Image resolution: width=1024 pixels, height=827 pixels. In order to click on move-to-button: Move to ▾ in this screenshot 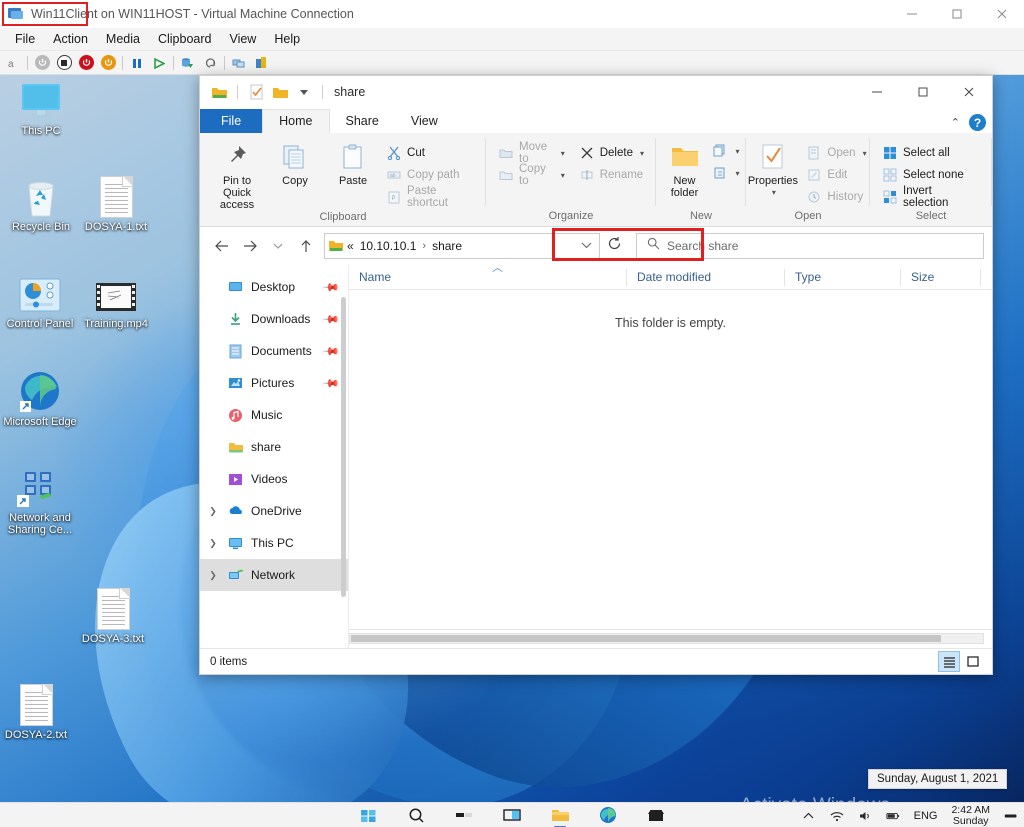, I will do `click(531, 153)`.